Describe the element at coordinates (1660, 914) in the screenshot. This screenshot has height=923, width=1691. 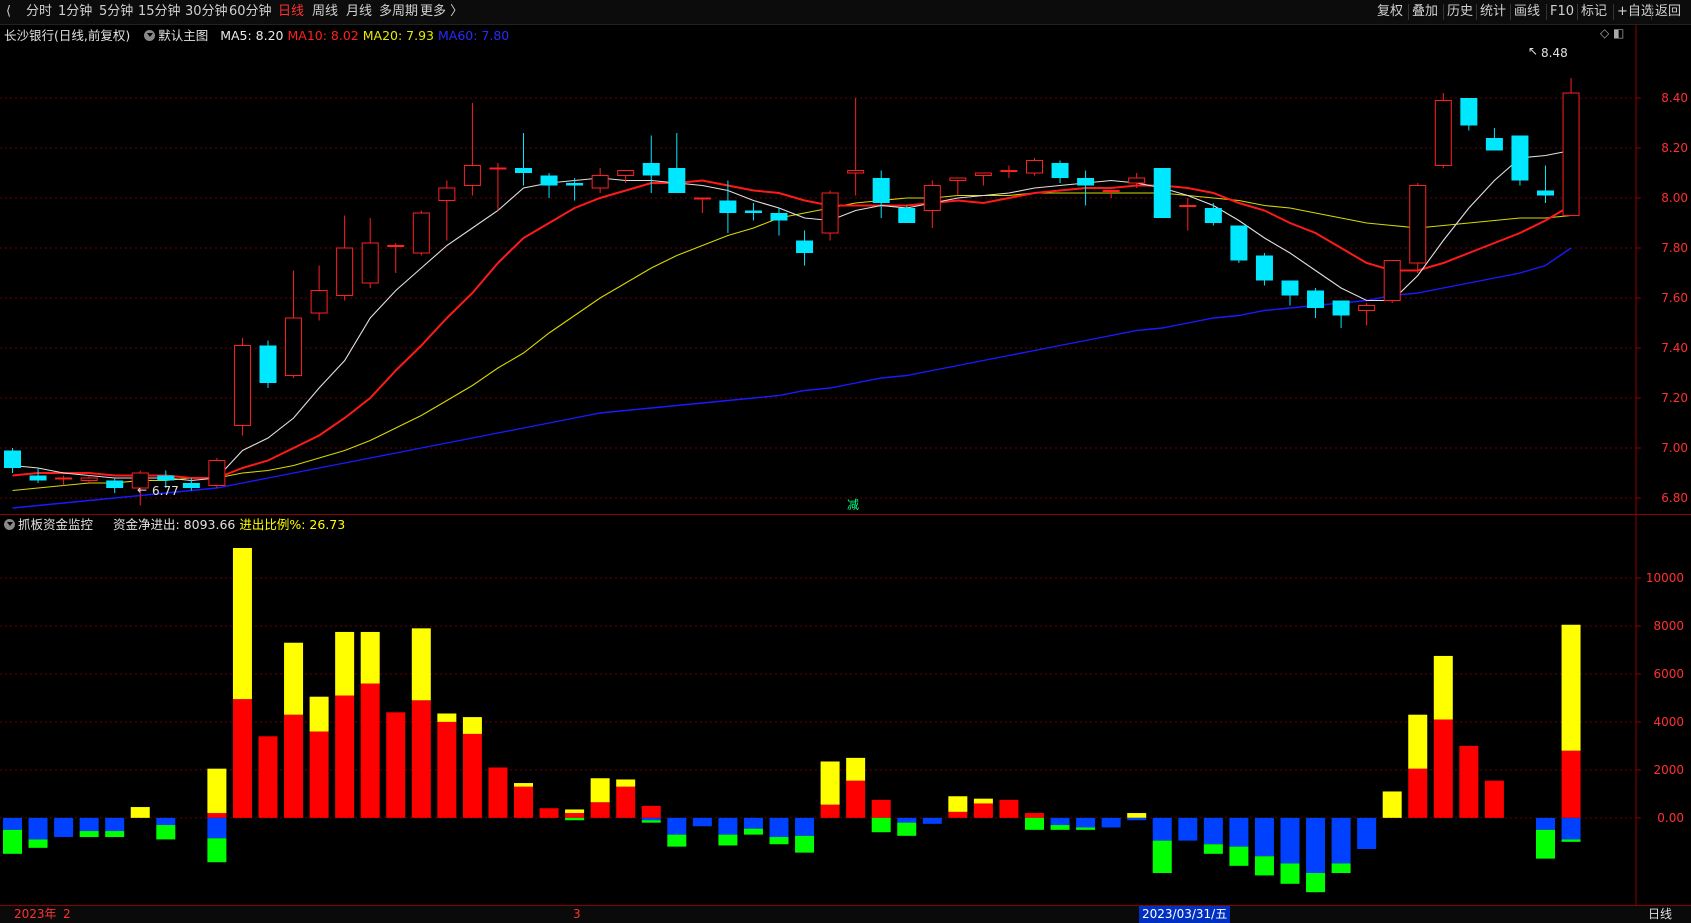
I see `period-label: 日线` at that location.